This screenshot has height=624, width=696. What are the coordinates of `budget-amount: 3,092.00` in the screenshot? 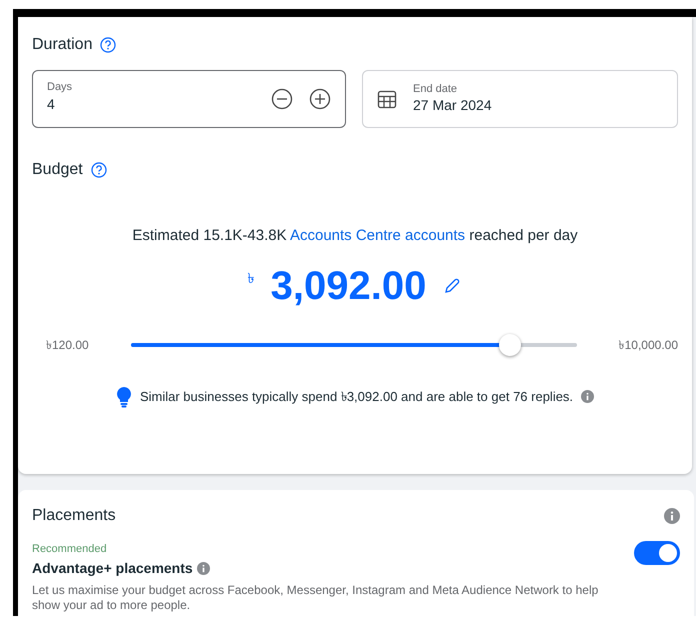 It's located at (348, 286).